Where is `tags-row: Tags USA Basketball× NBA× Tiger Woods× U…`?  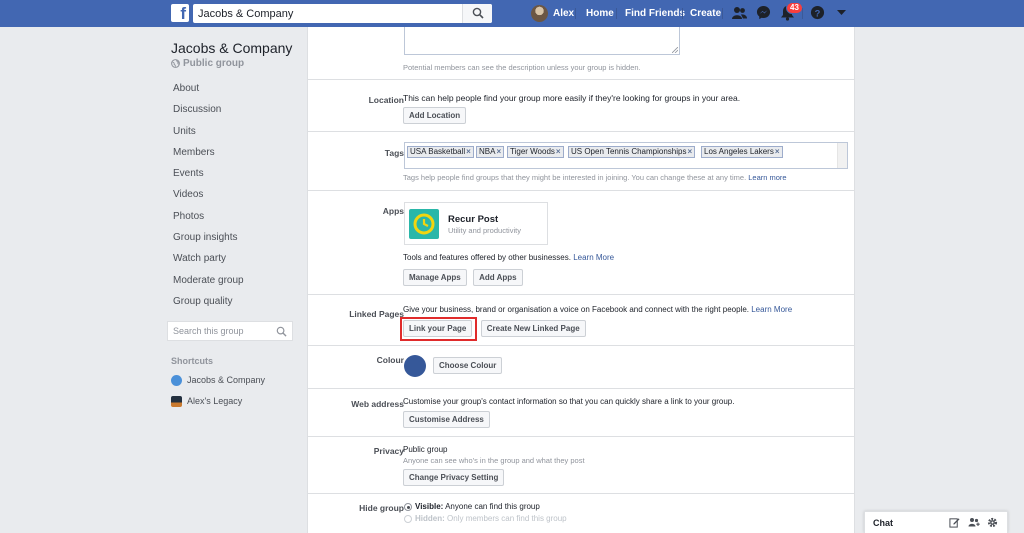
tags-row: Tags USA Basketball× NBA× Tiger Woods× U… is located at coordinates (581, 160).